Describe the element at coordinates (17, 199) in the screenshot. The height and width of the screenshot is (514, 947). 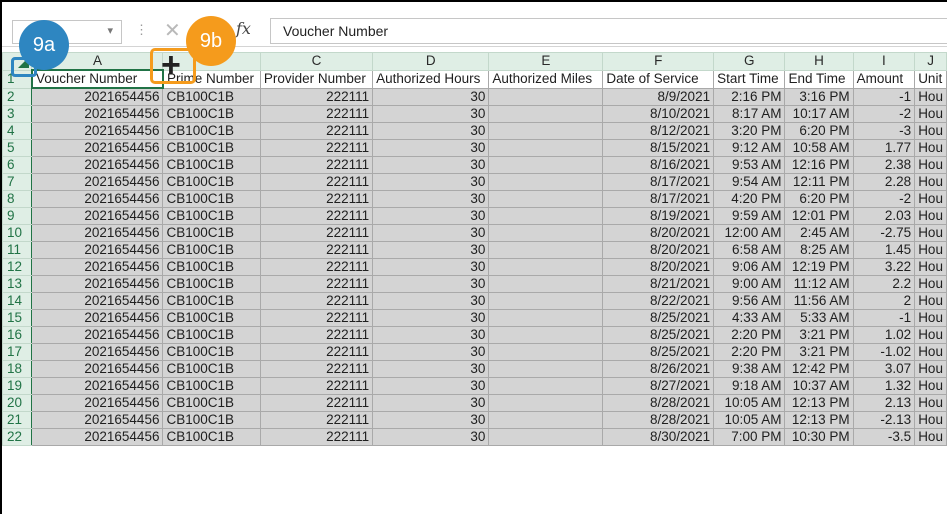
I see `row-header: 8` at that location.